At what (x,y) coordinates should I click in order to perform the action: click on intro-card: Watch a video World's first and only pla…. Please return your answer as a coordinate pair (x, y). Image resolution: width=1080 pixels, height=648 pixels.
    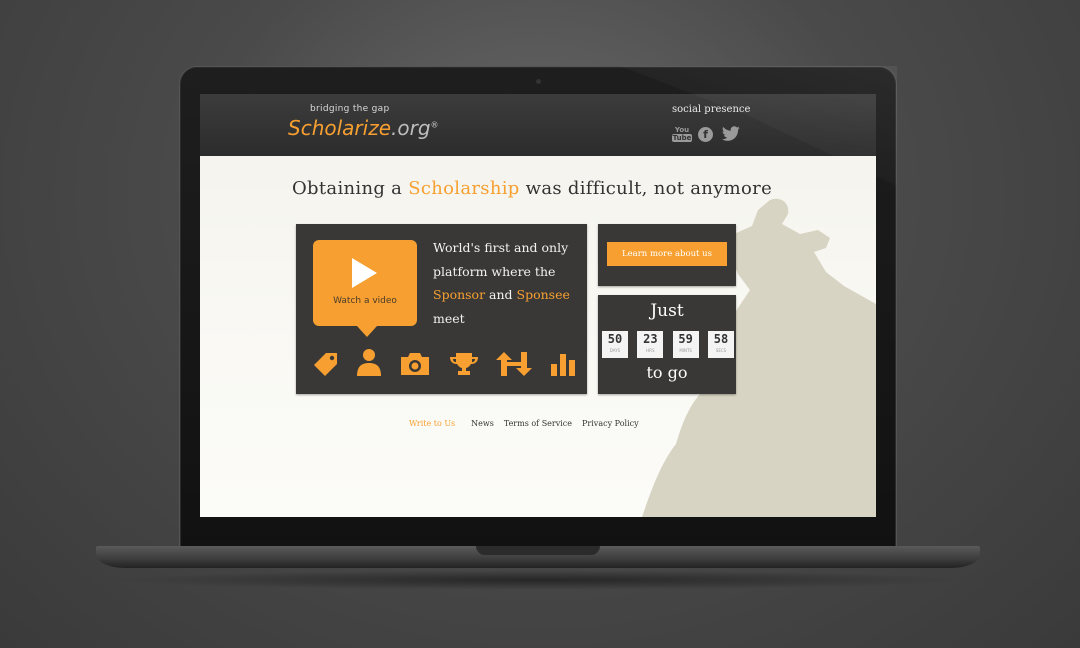
    Looking at the image, I should click on (441, 309).